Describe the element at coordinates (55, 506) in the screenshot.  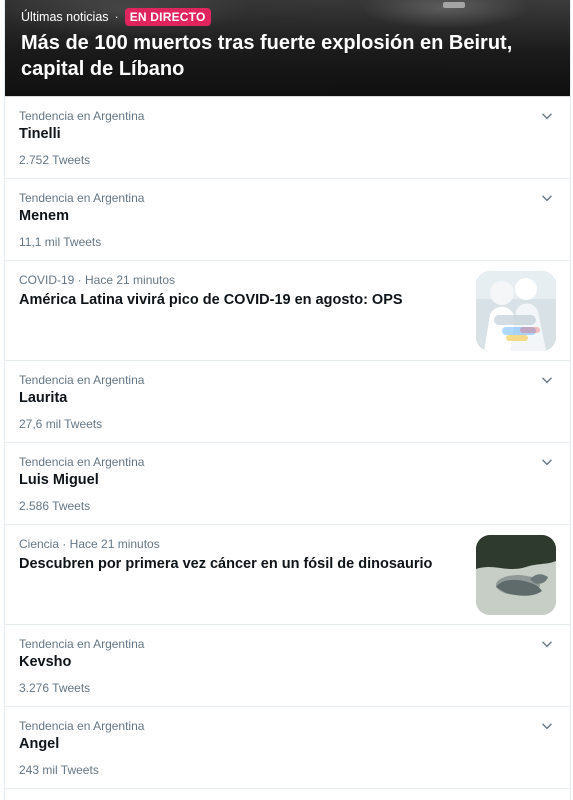
I see `trend-tweet-count: 2.586 Tweets` at that location.